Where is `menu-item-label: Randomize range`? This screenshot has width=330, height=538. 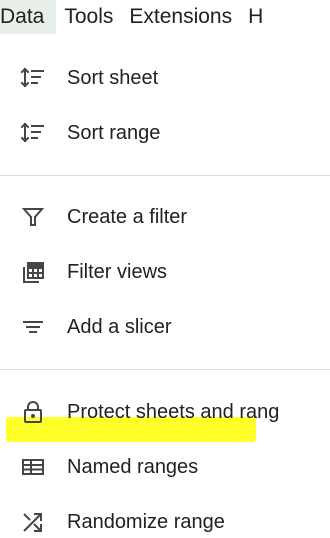
menu-item-label: Randomize range is located at coordinates (146, 522).